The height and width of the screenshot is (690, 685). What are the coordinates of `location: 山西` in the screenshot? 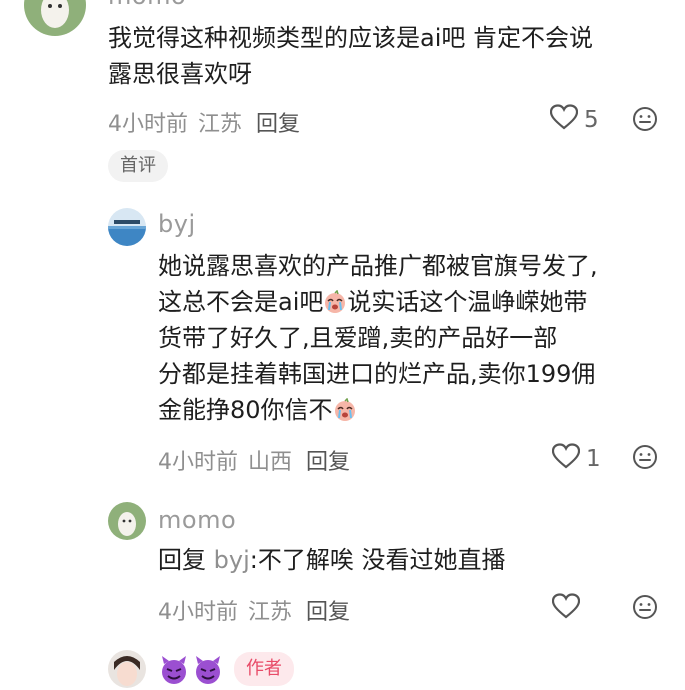 It's located at (270, 462).